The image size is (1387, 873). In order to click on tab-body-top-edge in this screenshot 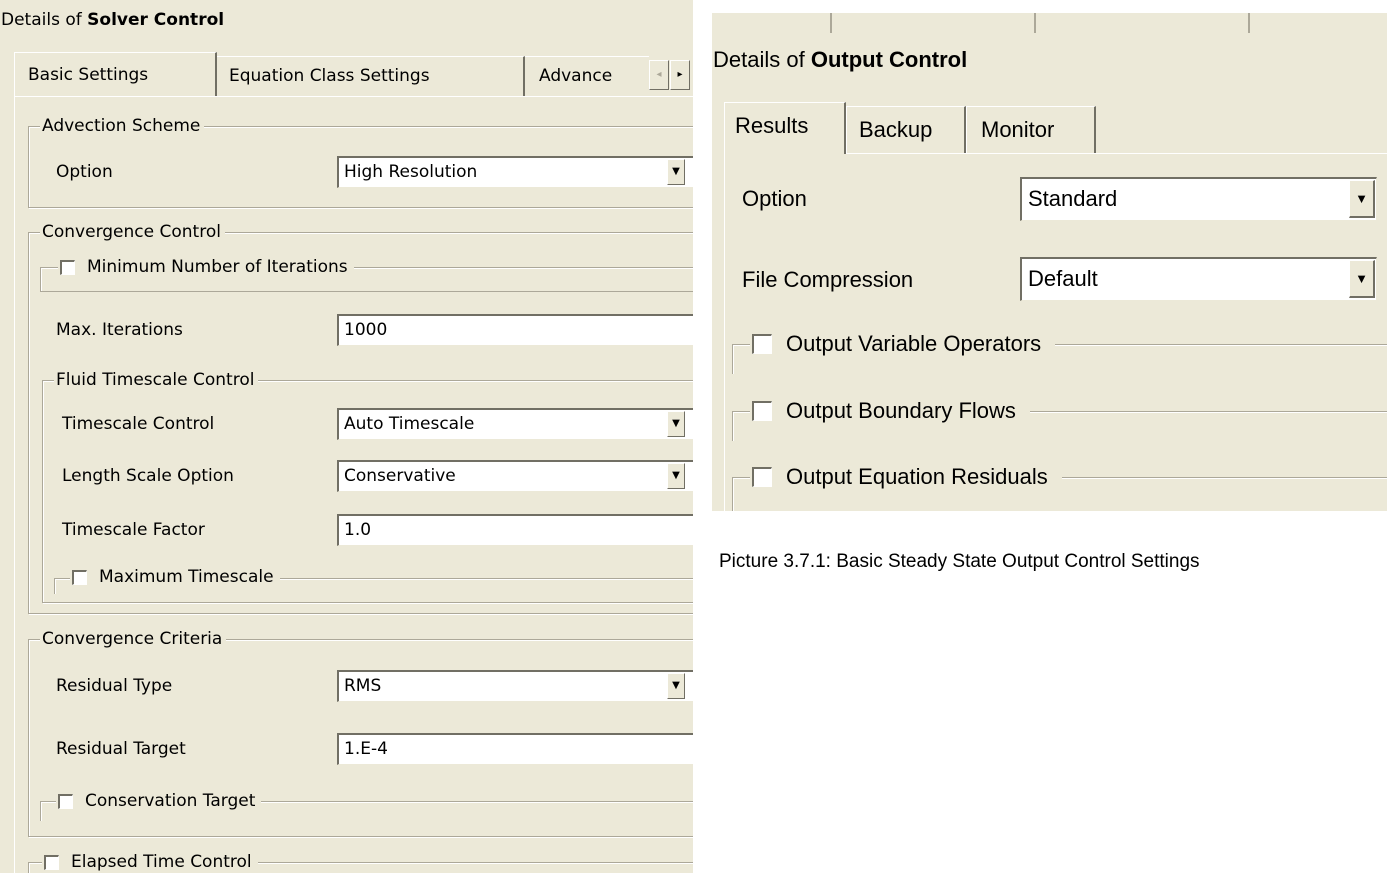, I will do `click(353, 96)`.